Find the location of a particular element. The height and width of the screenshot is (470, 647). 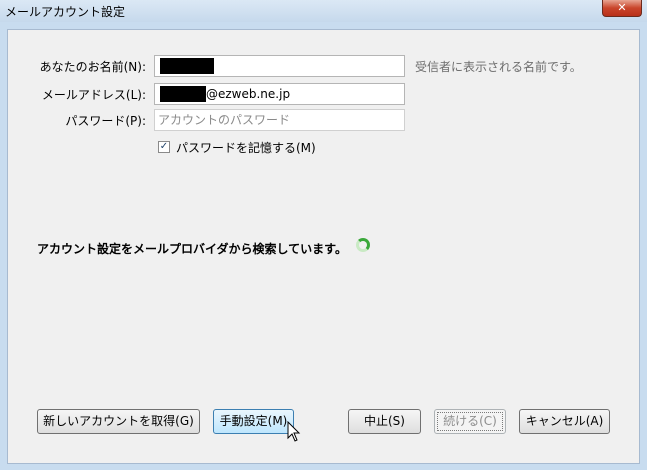

password-field: アカウントのパスワード is located at coordinates (279, 120).